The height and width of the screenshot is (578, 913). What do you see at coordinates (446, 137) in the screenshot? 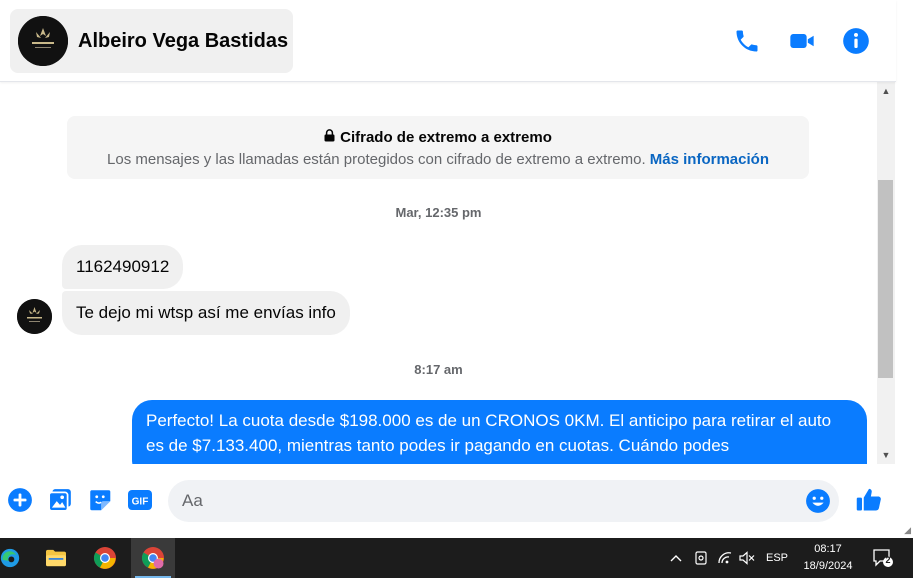
I see `encryption-title: Cifrado de extremo a extremo` at bounding box center [446, 137].